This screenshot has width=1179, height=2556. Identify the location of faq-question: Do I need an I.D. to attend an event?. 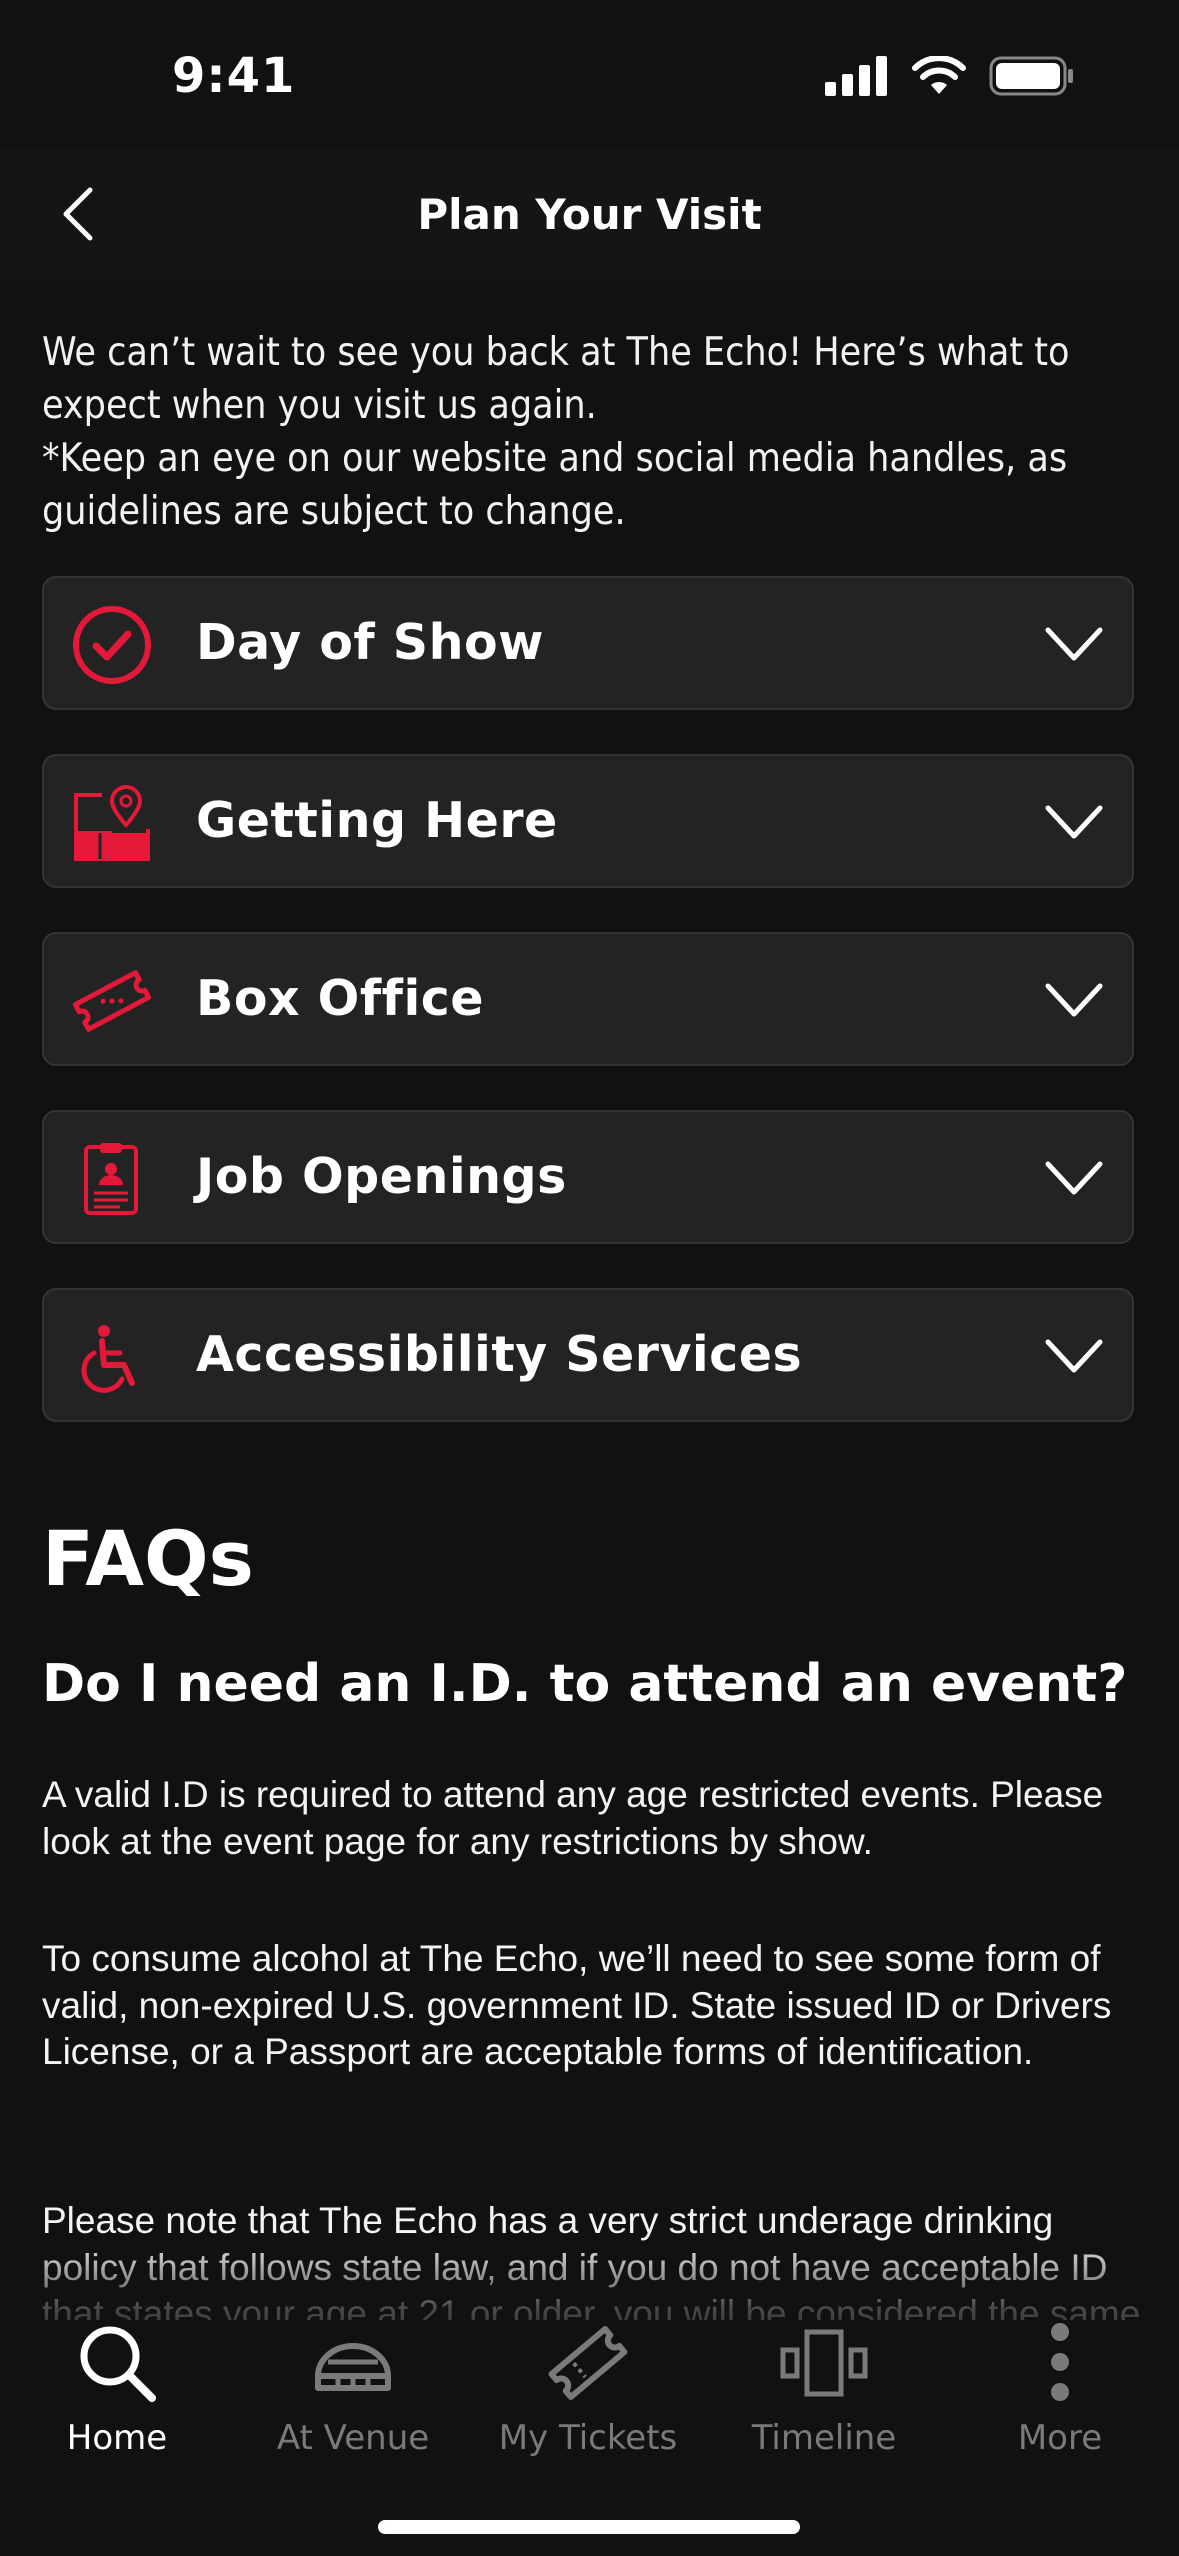
(585, 1684).